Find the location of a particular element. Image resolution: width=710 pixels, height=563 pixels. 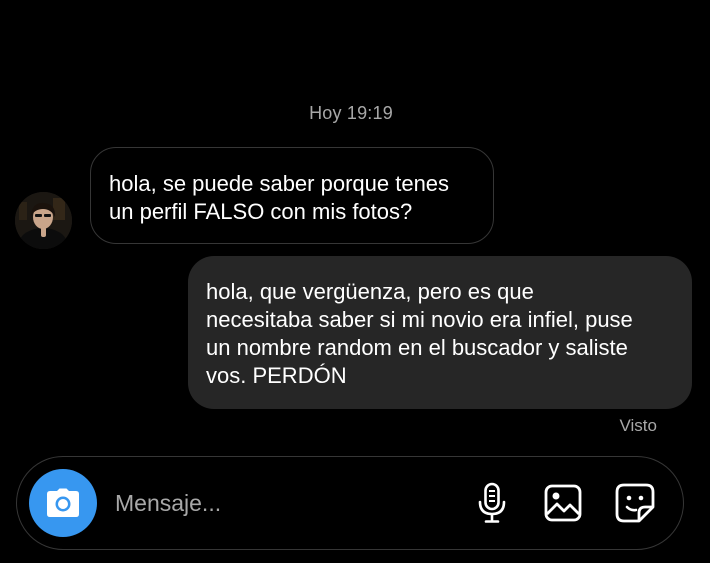

avatar is located at coordinates (43, 220).